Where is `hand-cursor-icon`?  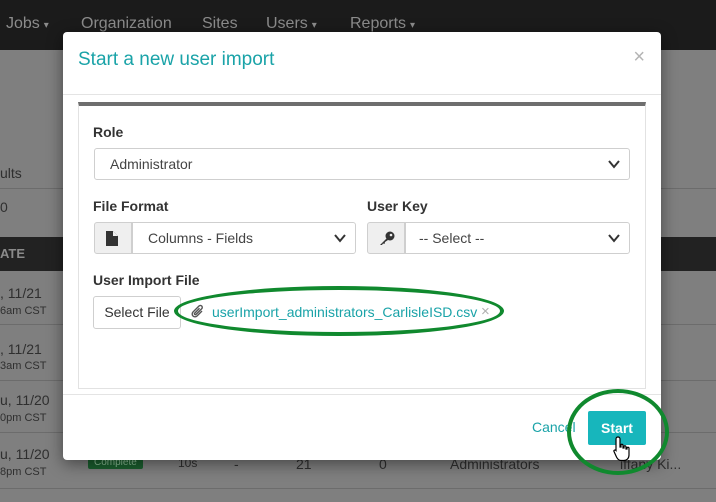
hand-cursor-icon is located at coordinates (621, 449).